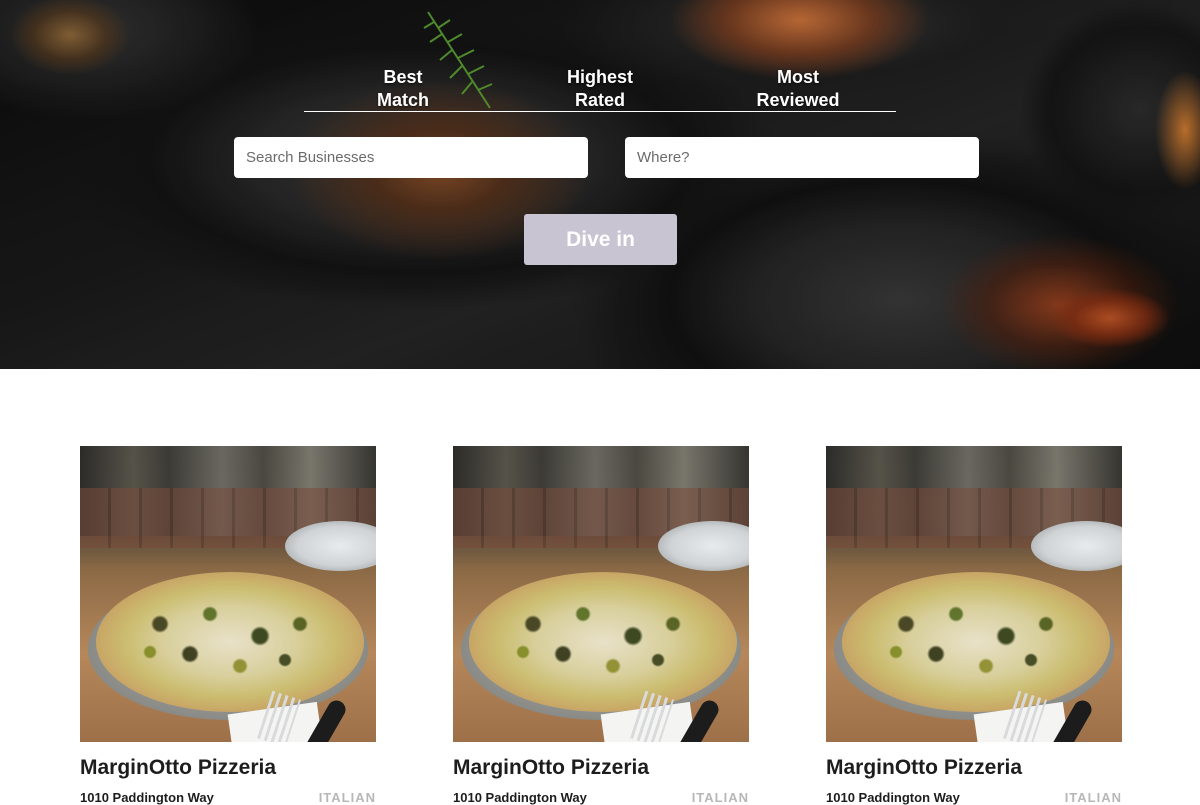 This screenshot has width=1200, height=805. Describe the element at coordinates (403, 77) in the screenshot. I see `tab-best-match-line1: Best` at that location.